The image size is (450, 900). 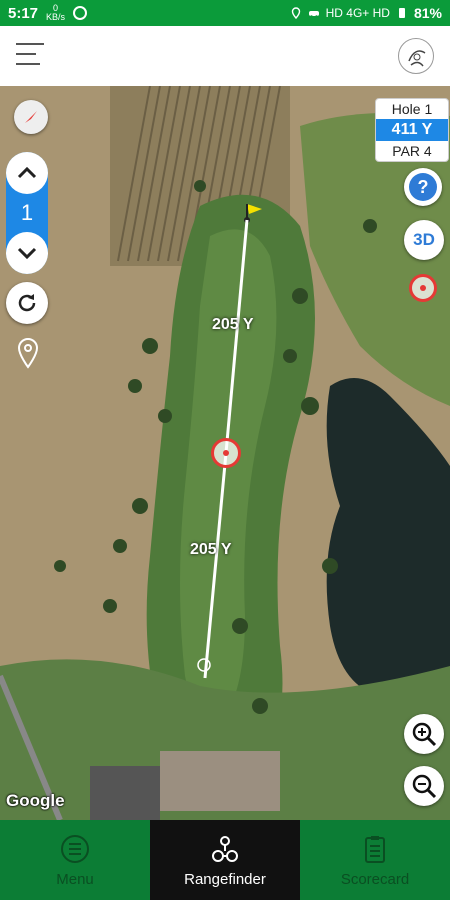 I want to click on distance-to-pin-label: 205 Y, so click(x=233, y=324).